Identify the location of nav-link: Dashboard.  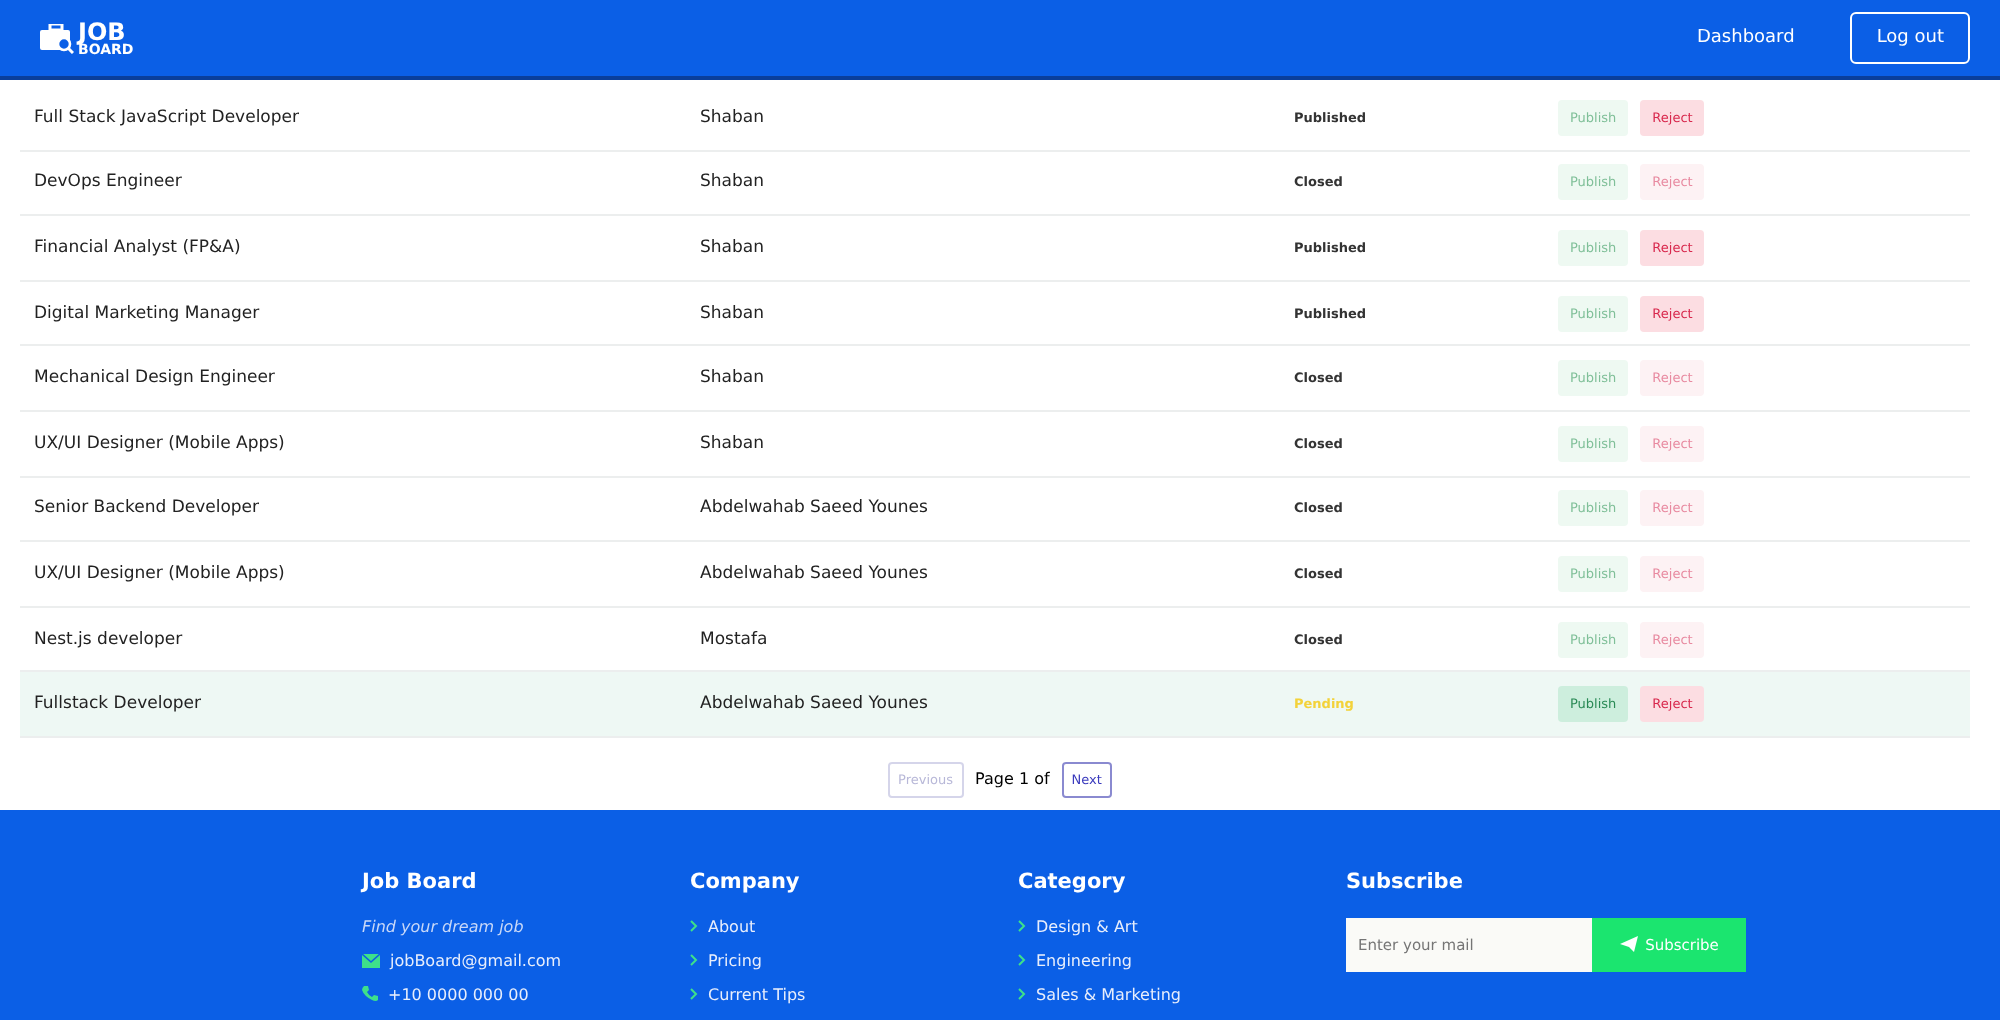
(1745, 38).